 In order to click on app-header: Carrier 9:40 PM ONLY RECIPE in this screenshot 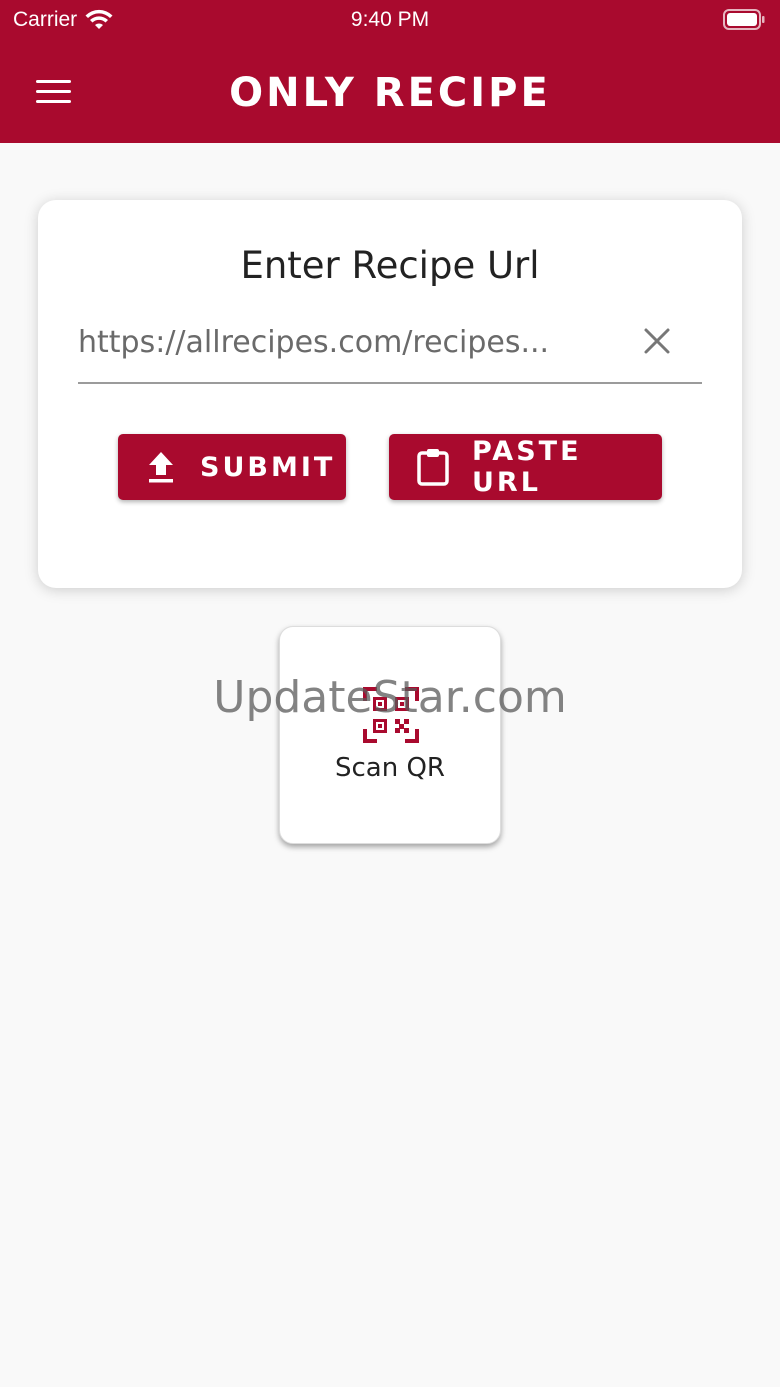, I will do `click(390, 71)`.